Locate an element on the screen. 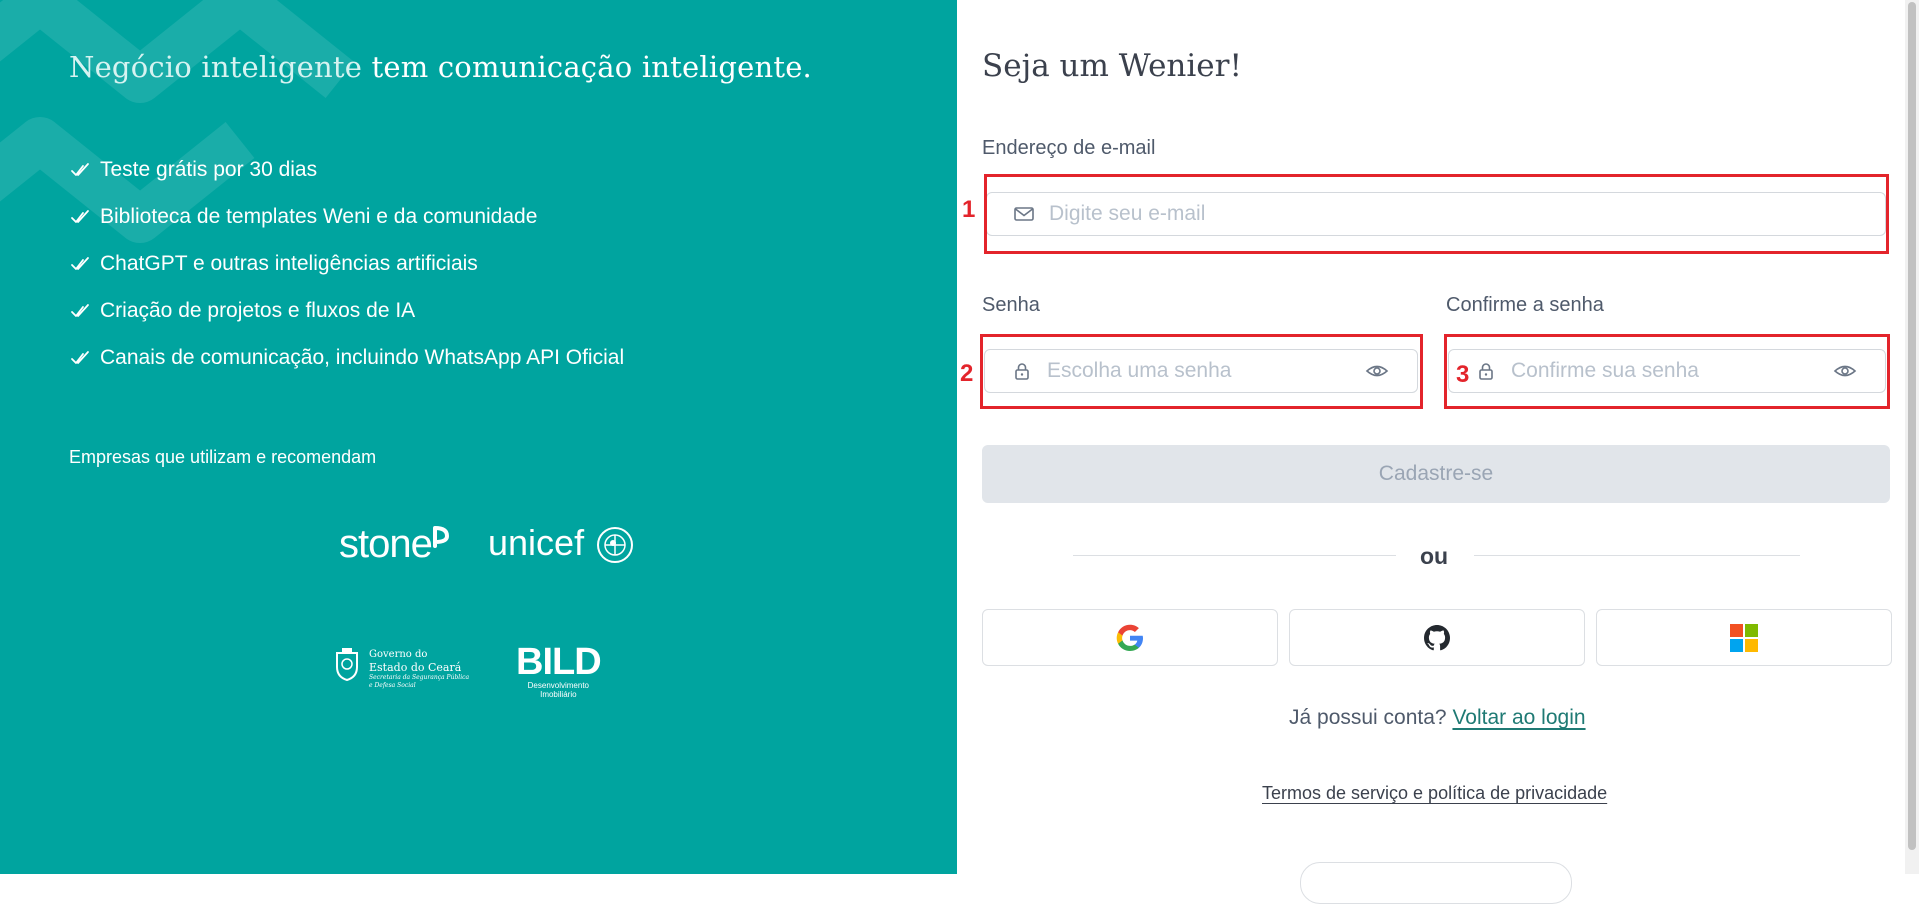 This screenshot has height=904, width=1919. microsoft-login-button is located at coordinates (1744, 637).